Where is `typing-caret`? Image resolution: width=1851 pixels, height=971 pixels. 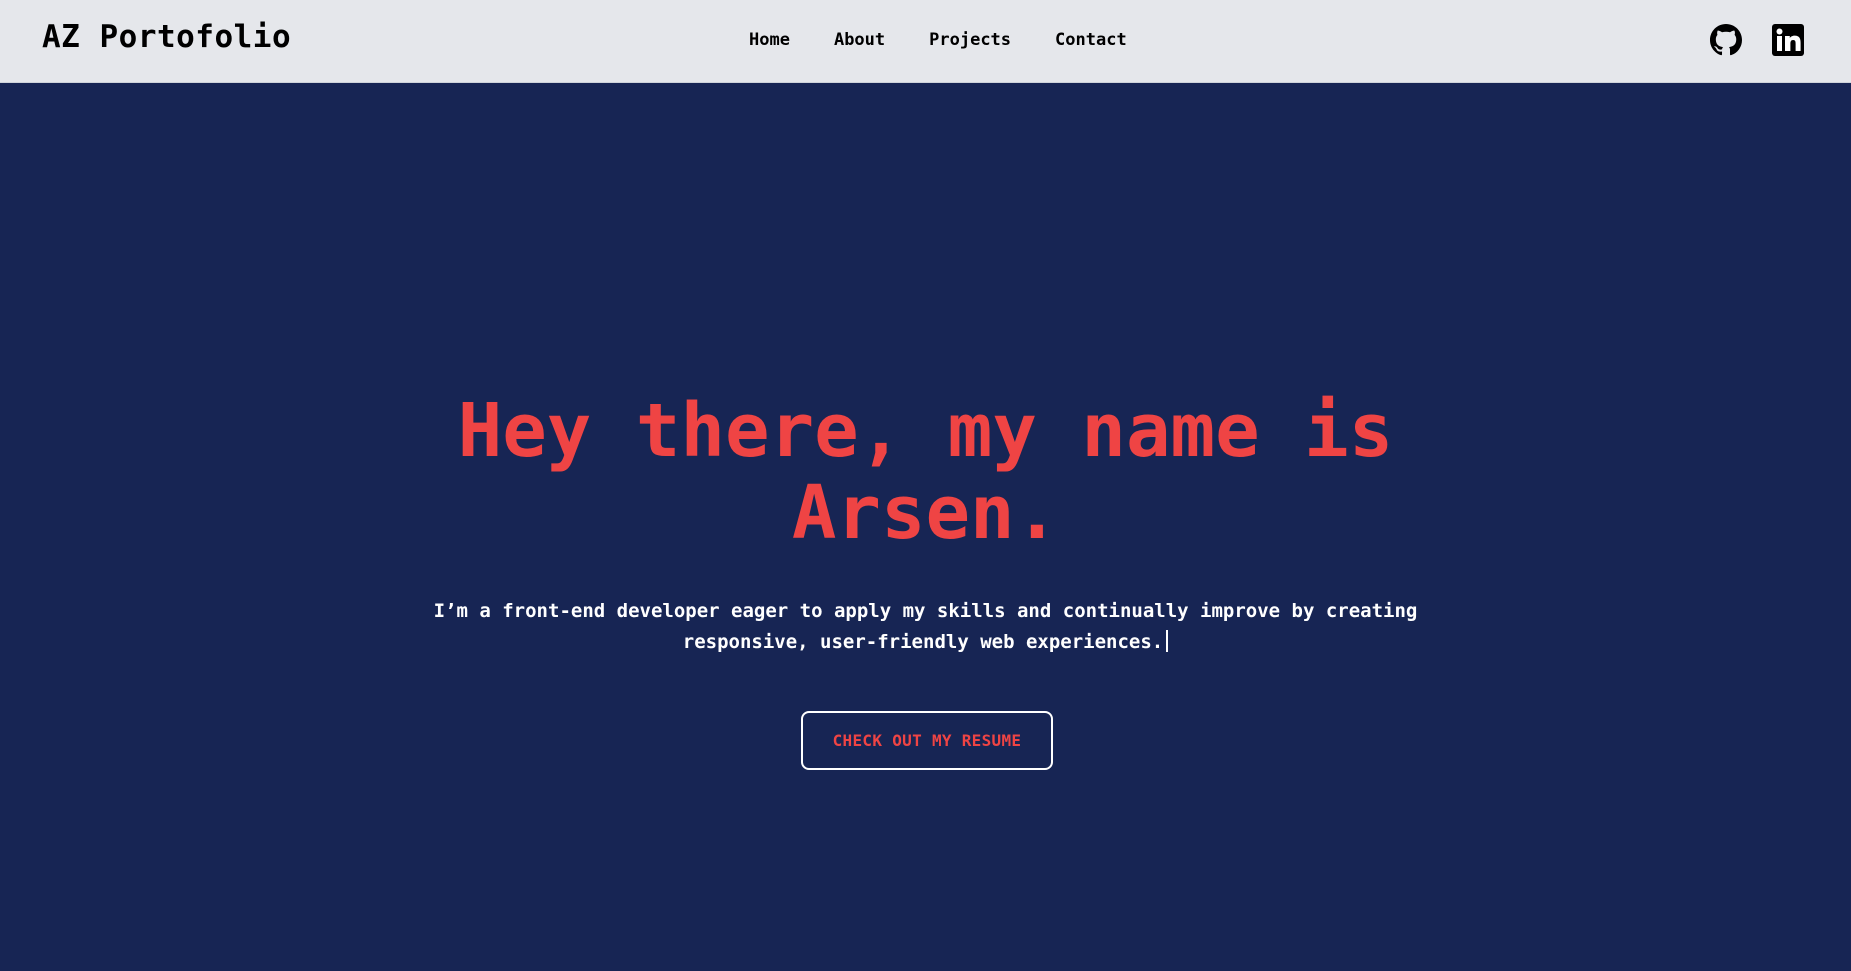 typing-caret is located at coordinates (1167, 641).